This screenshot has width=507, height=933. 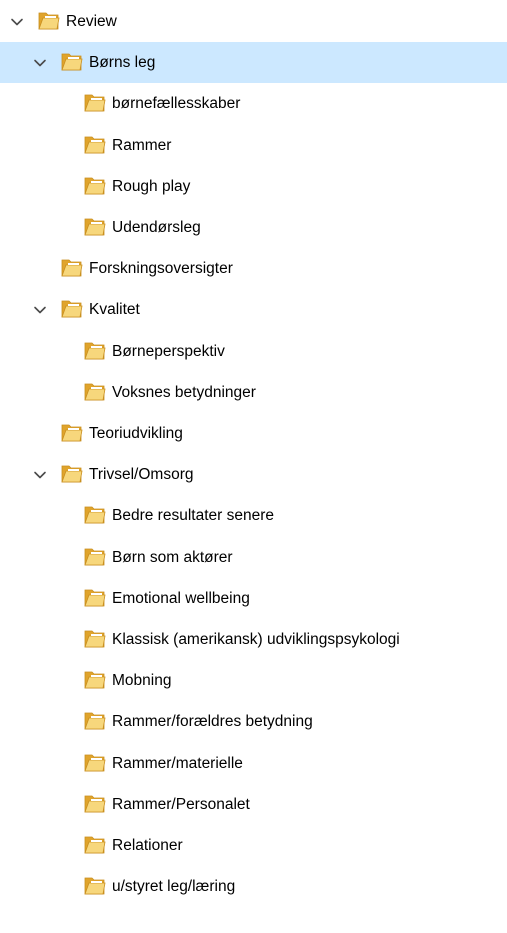 I want to click on tree-item-borneperspektiv: Børneperspektiv, so click(x=253, y=351).